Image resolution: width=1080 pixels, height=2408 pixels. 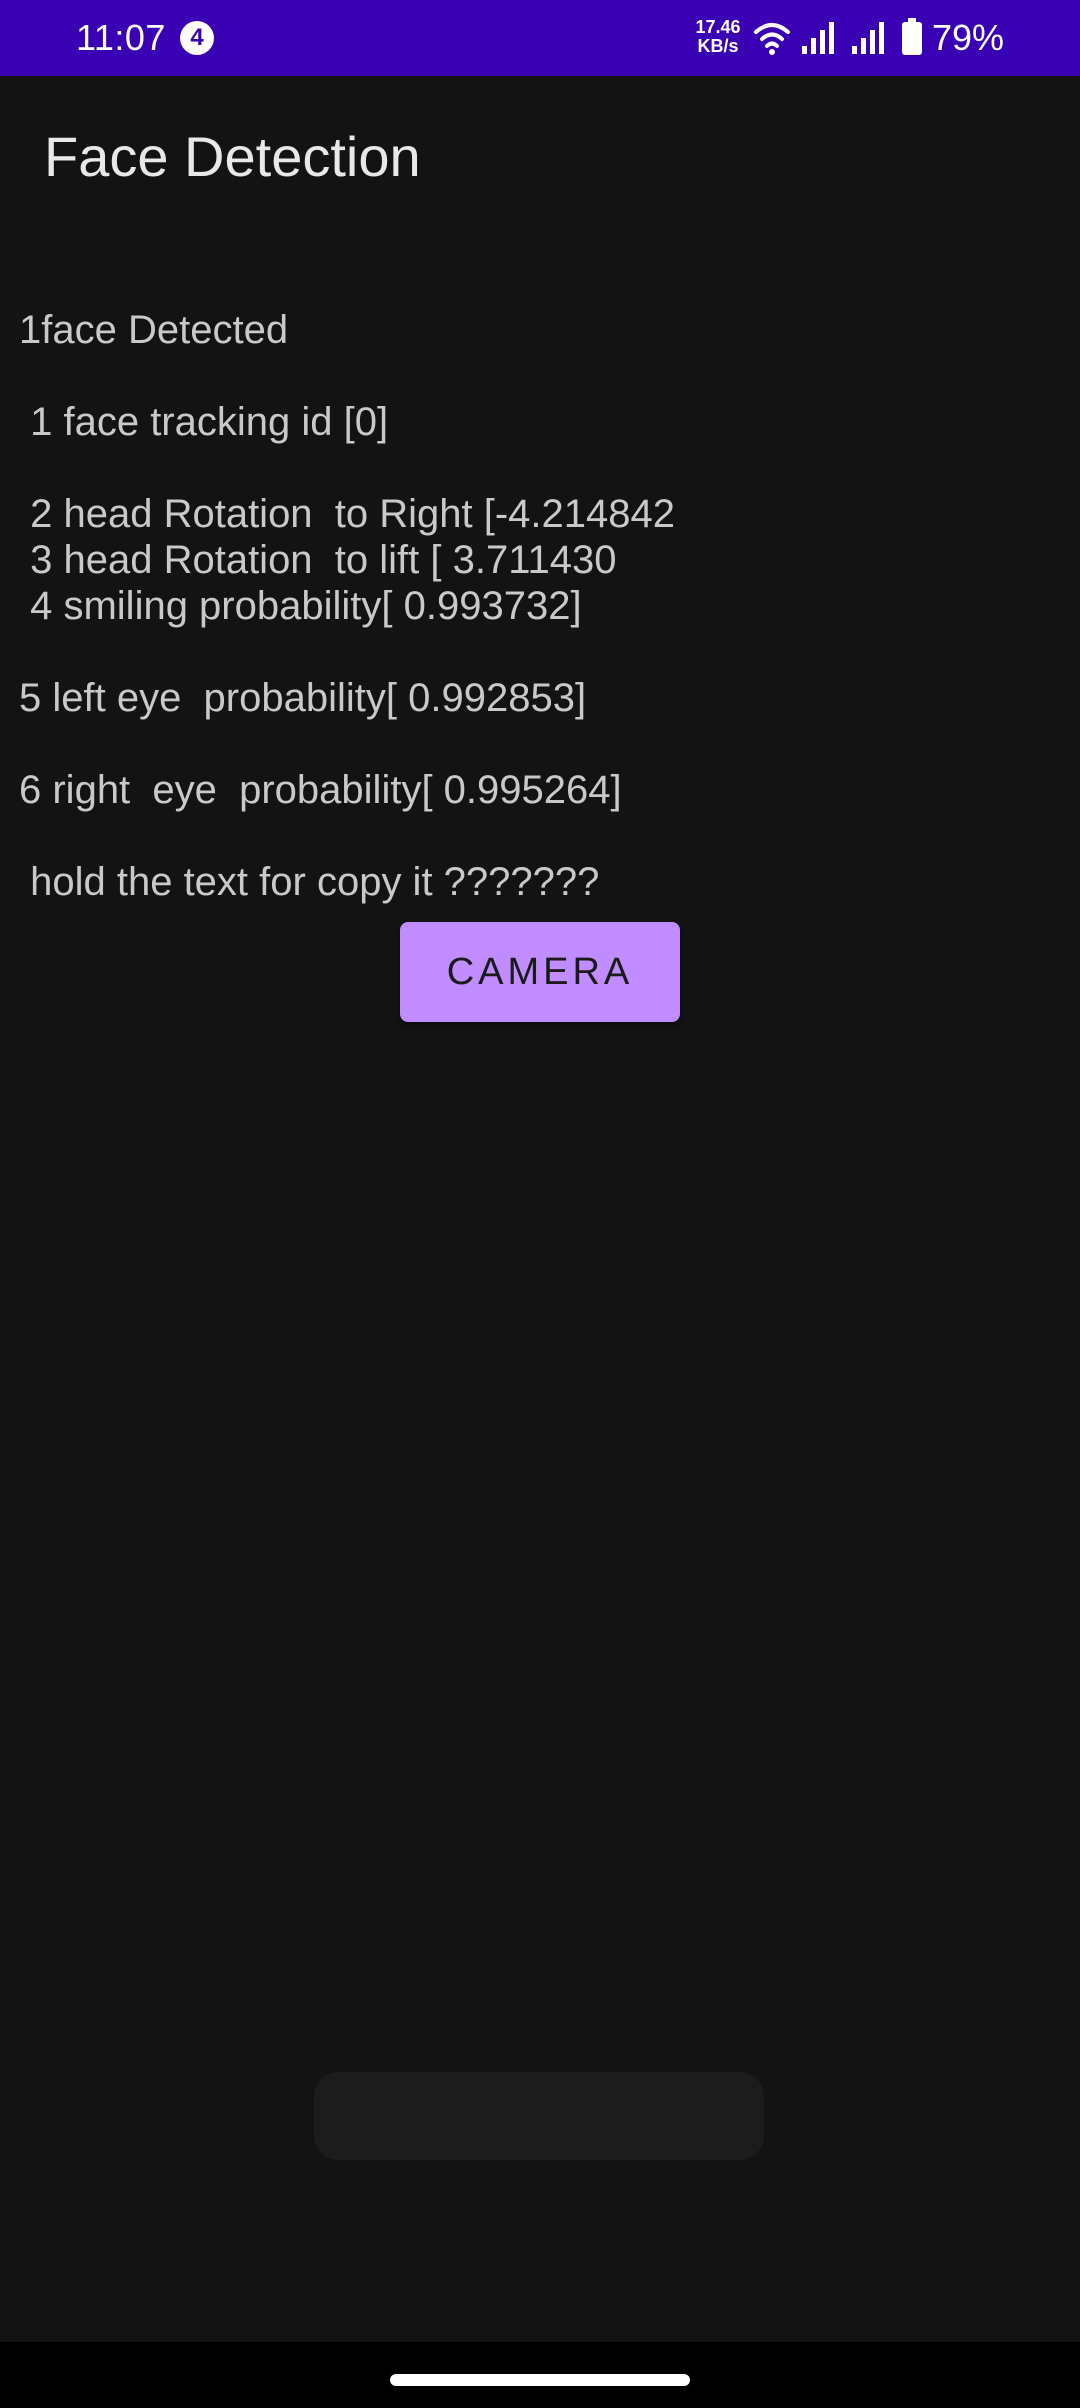 What do you see at coordinates (540, 972) in the screenshot?
I see `camera-button: CAMERA` at bounding box center [540, 972].